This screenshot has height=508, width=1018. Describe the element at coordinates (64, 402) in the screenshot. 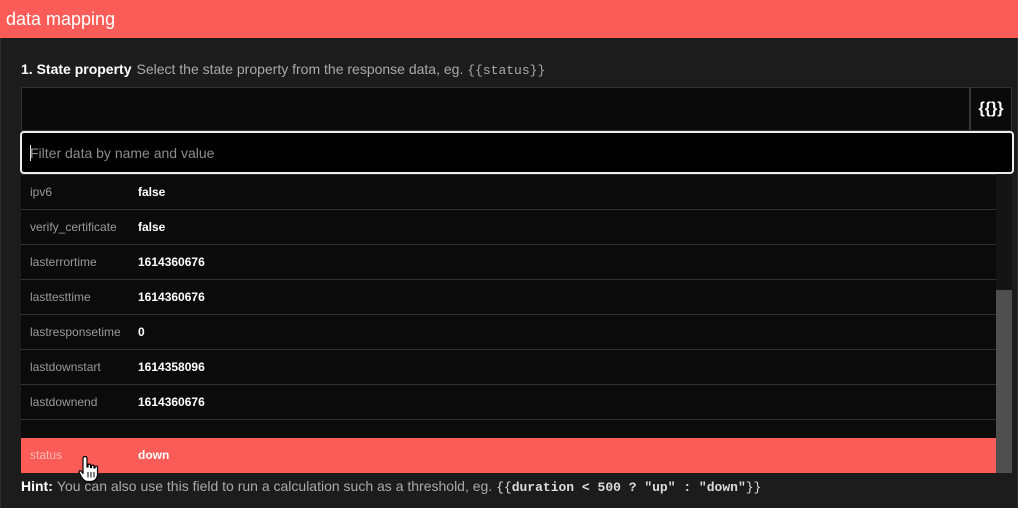

I see `row-key: lastdownend` at that location.